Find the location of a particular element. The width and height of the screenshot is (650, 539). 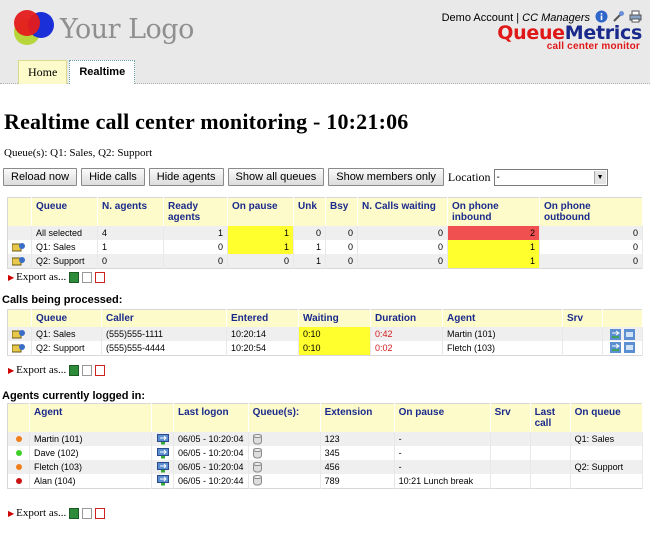

queues-line: Queue(s): Q1: Sales, Q2: Support is located at coordinates (78, 153).